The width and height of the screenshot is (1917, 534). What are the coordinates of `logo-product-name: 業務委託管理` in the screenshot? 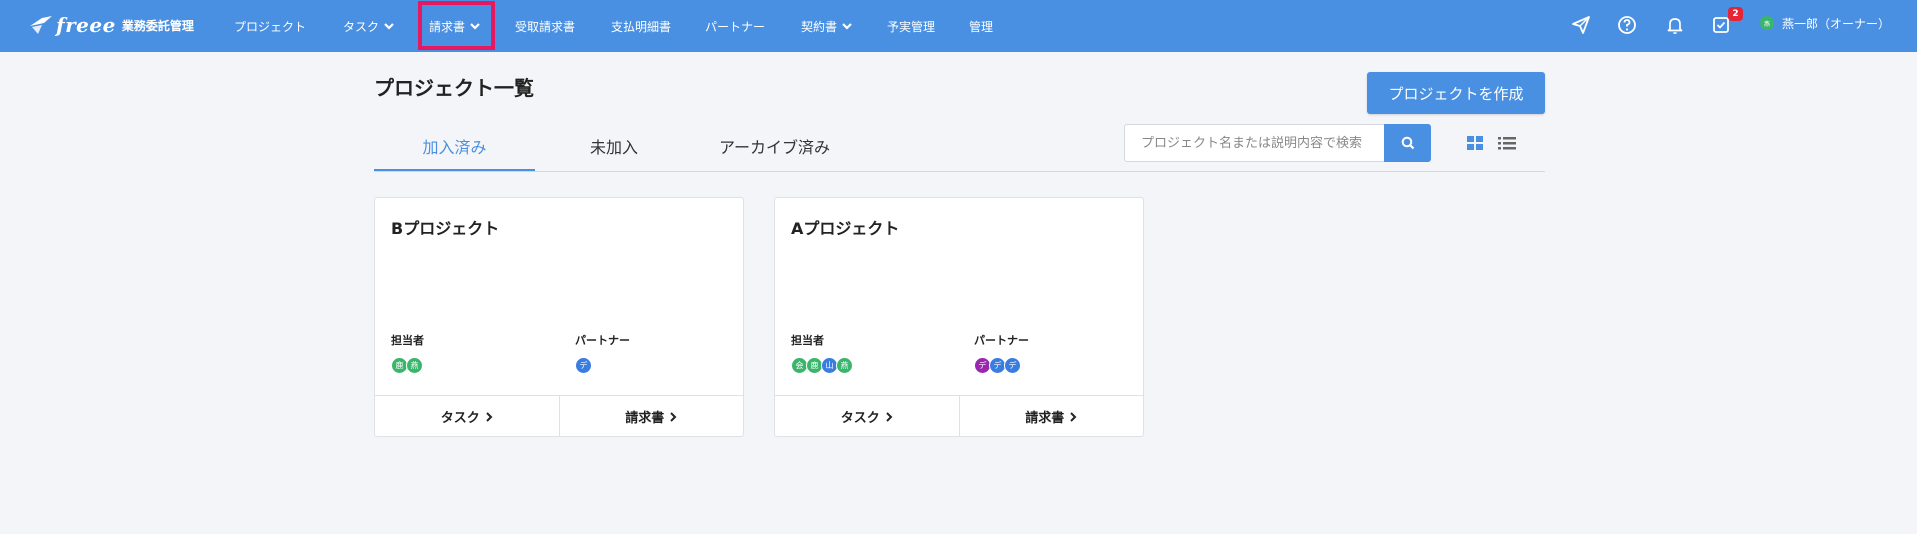 It's located at (157, 25).